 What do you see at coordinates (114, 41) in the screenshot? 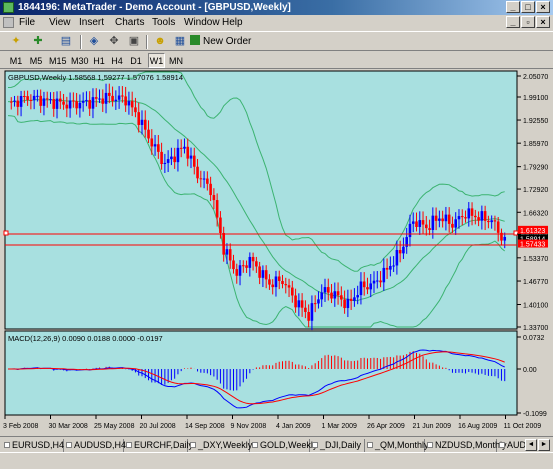
I see `navigator-icon: ✥` at bounding box center [114, 41].